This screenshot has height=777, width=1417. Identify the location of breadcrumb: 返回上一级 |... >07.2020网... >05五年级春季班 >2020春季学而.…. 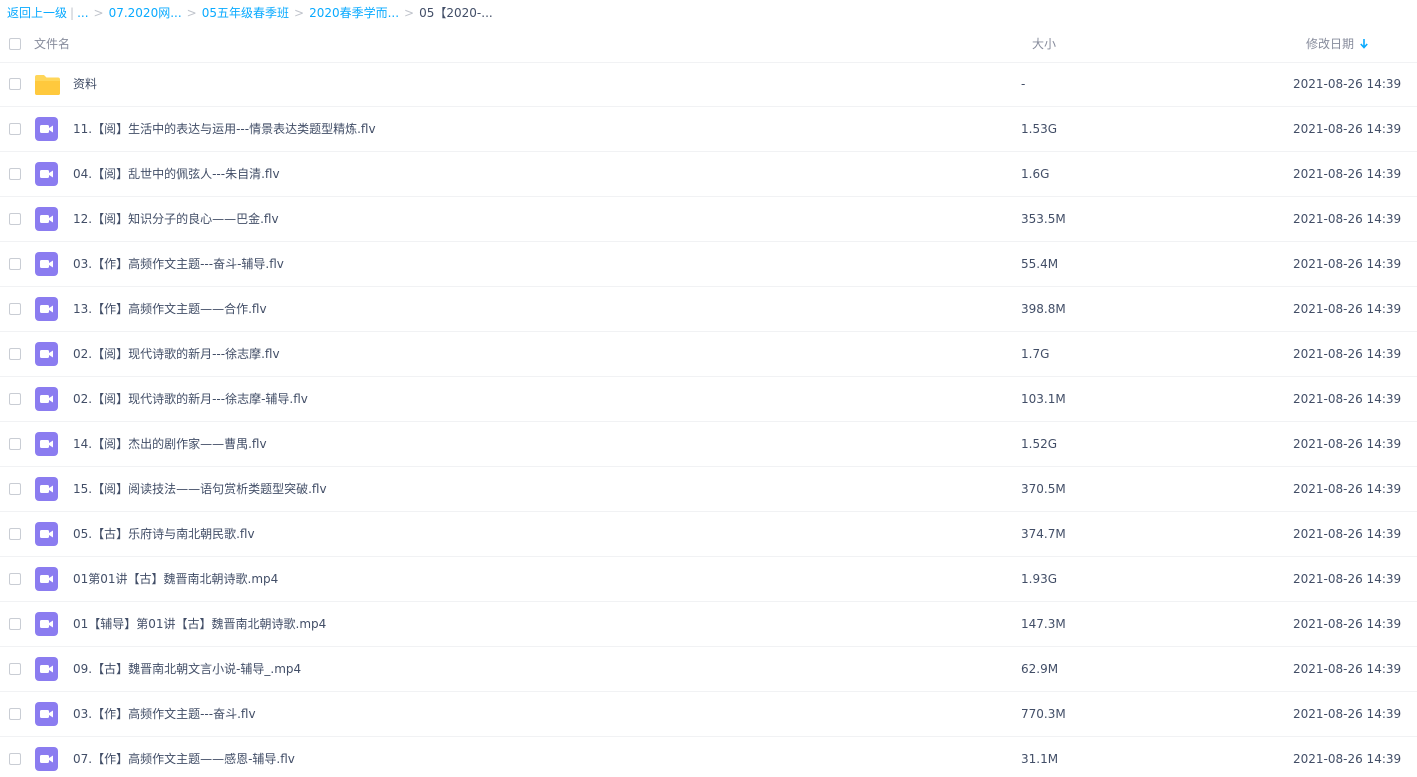
(250, 13).